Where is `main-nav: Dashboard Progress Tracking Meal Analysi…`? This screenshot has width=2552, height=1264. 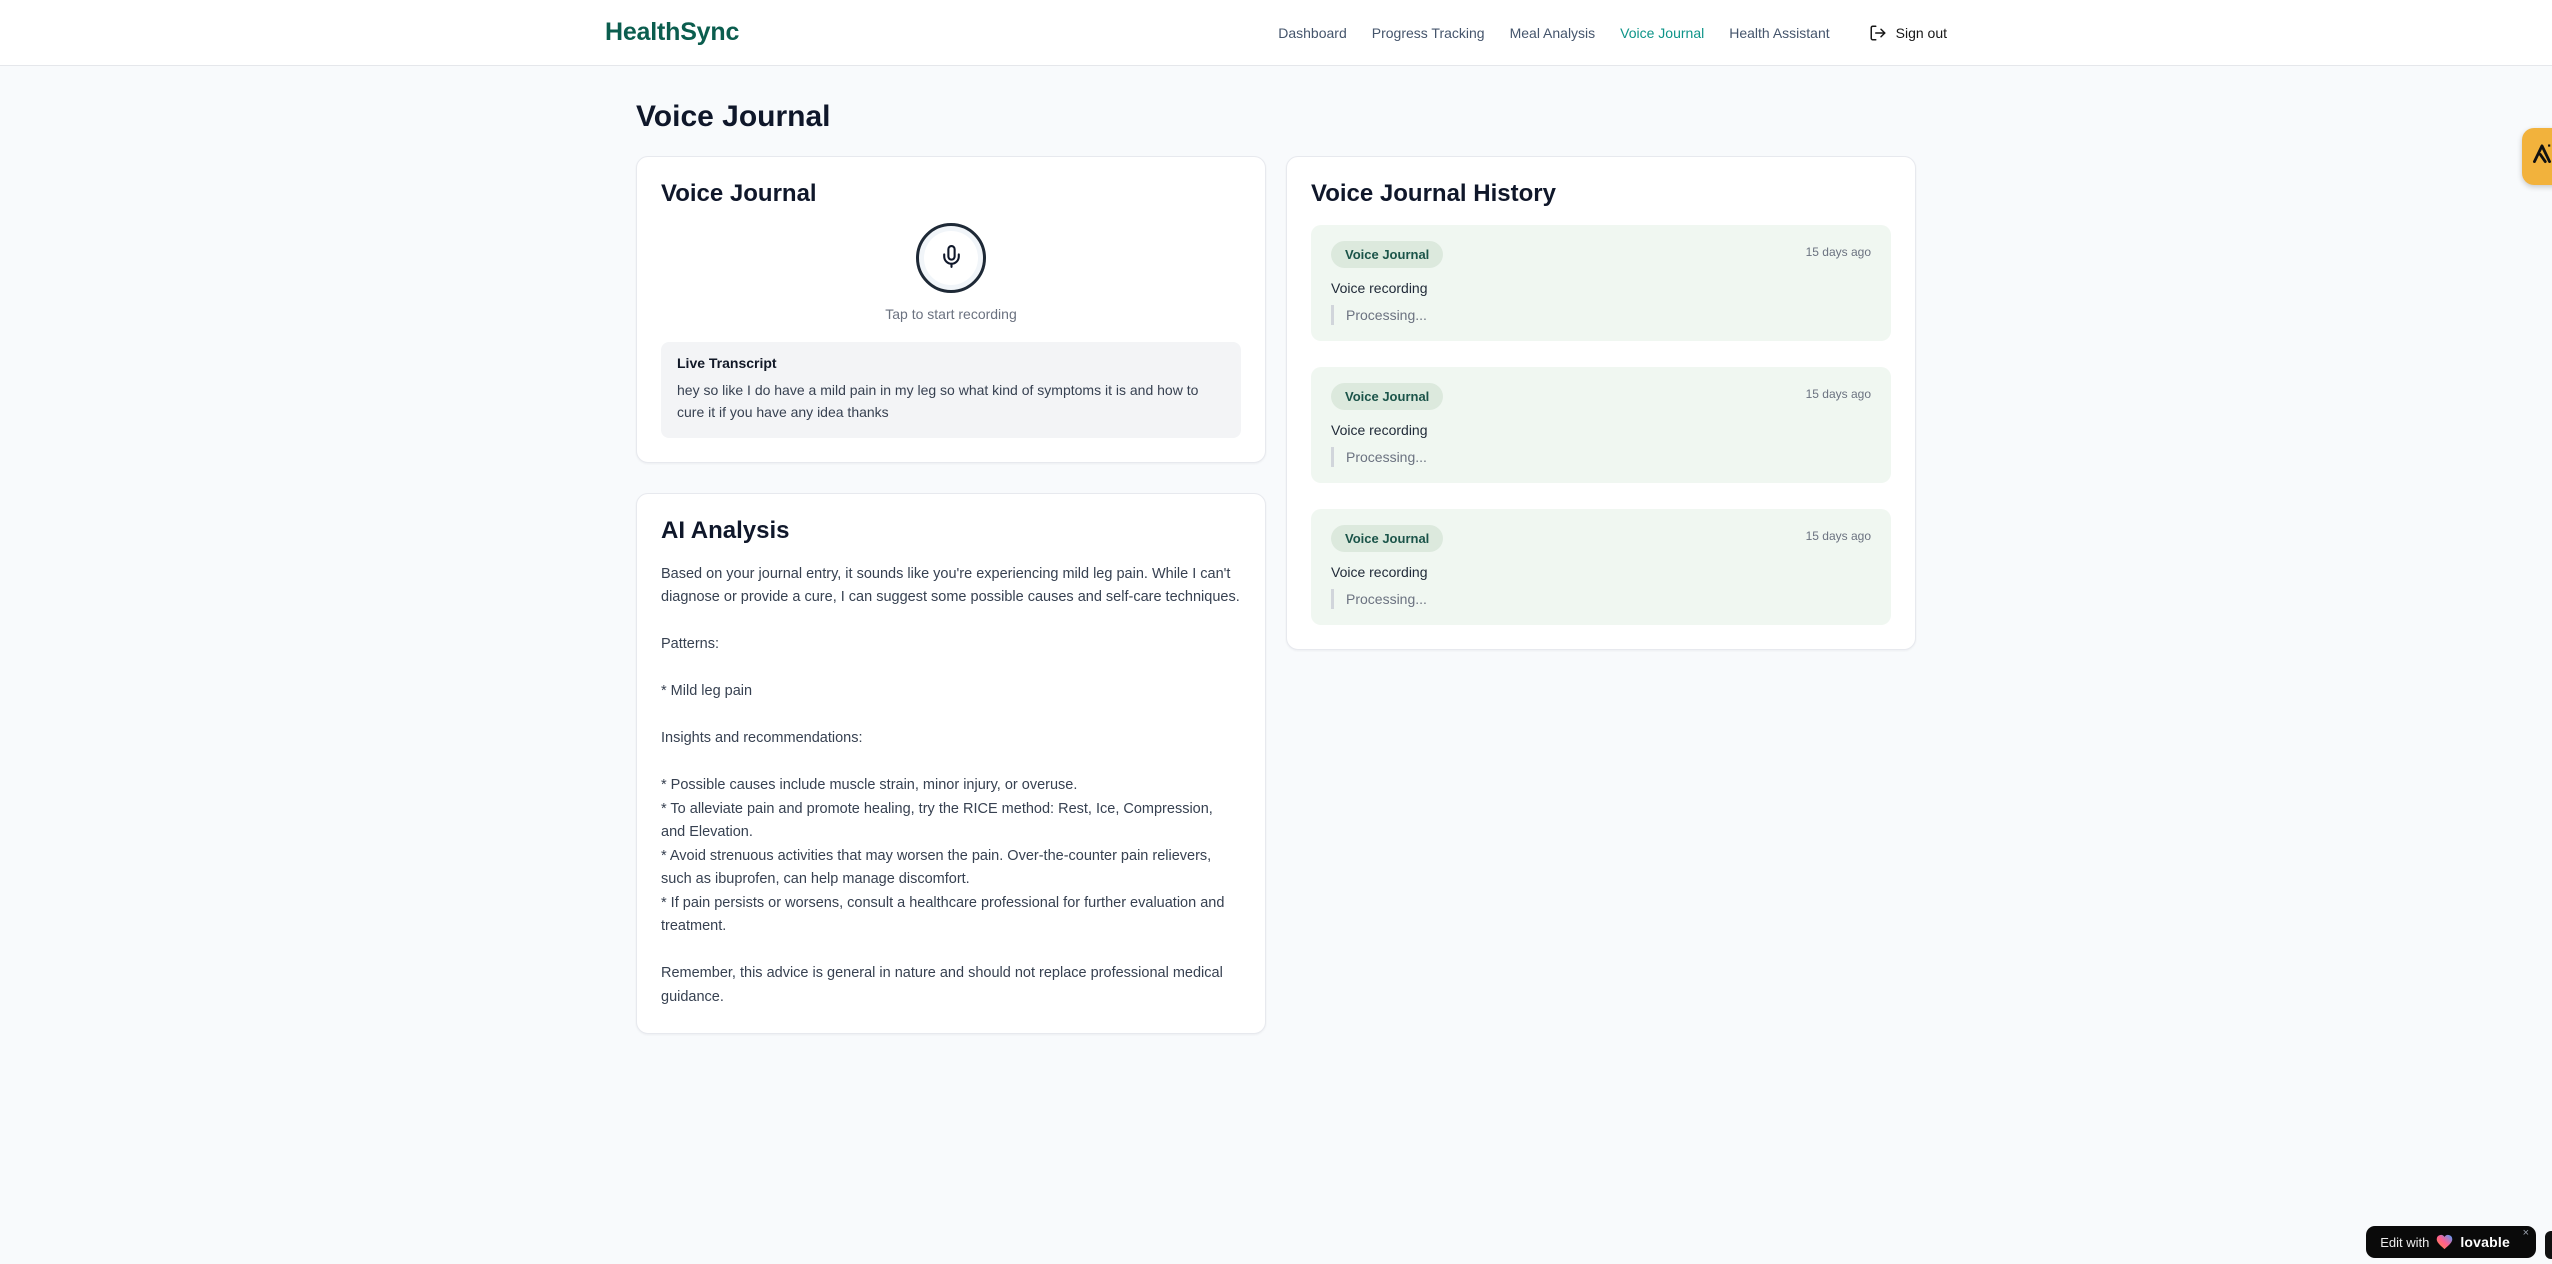
main-nav: Dashboard Progress Tracking Meal Analysi… is located at coordinates (1612, 33).